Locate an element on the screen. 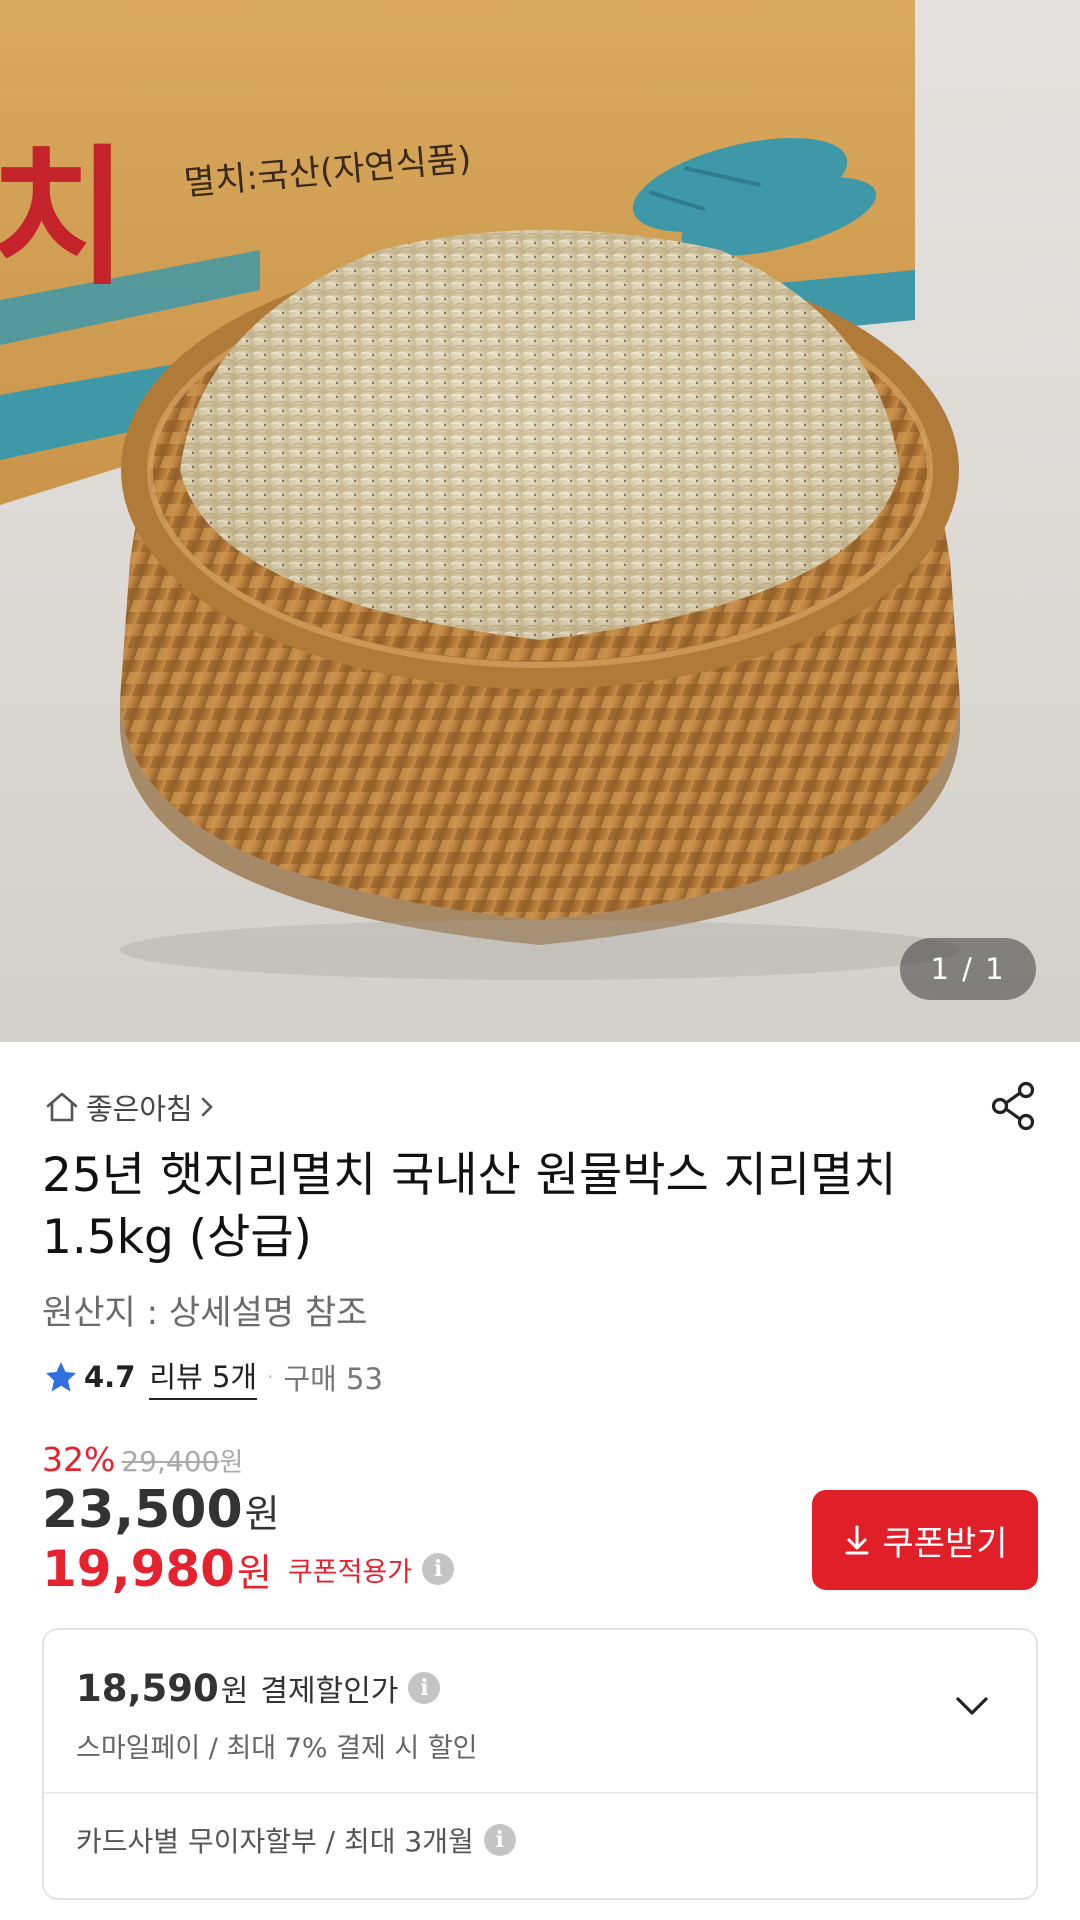  discount-rate: 32% is located at coordinates (79, 1459).